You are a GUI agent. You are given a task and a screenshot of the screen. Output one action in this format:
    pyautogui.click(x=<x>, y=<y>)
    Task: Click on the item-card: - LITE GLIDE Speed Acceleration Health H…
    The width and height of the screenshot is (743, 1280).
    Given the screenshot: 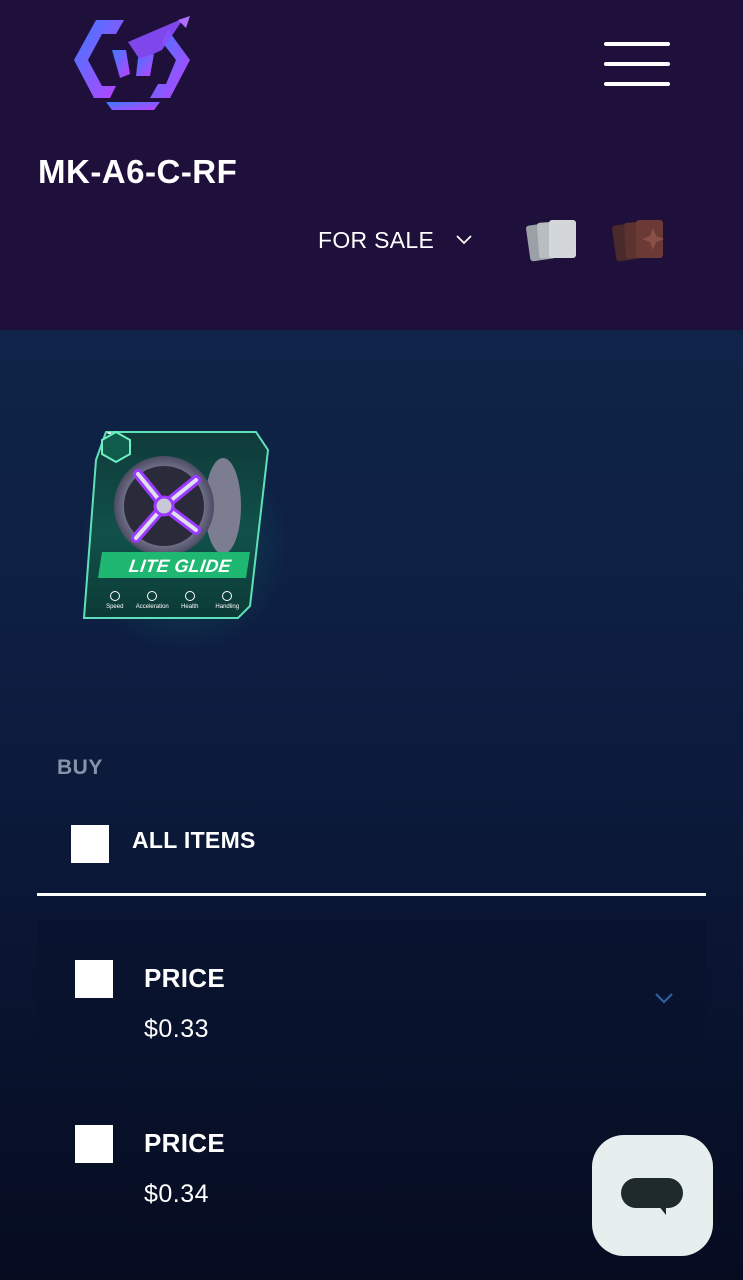 What is the action you would take?
    pyautogui.click(x=176, y=523)
    